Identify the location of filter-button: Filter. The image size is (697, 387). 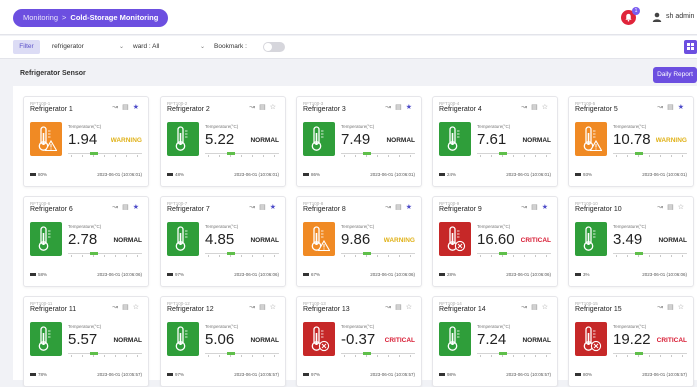
(26, 47).